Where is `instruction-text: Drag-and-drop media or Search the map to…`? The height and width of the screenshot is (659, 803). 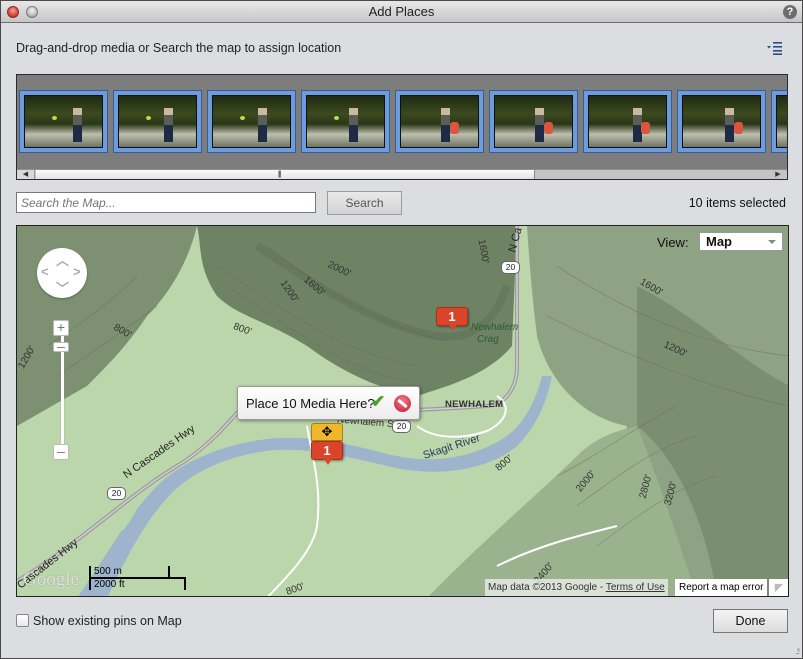
instruction-text: Drag-and-drop media or Search the map to… is located at coordinates (179, 48).